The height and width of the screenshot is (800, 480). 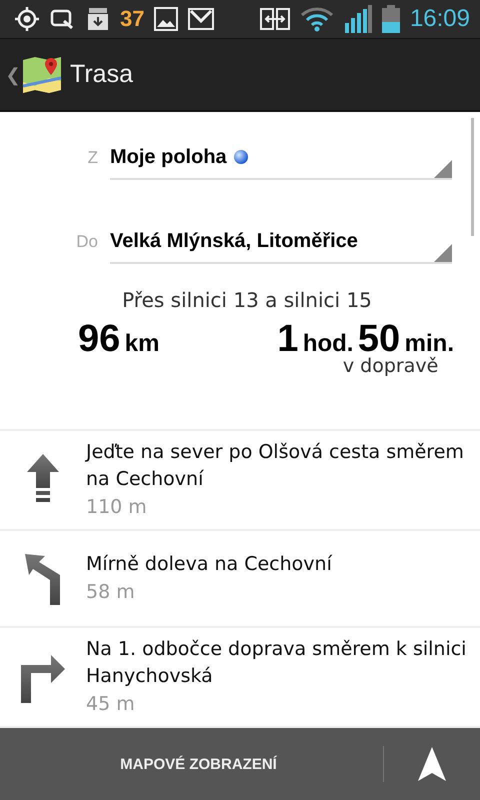 I want to click on field-label: Z, so click(x=92, y=158).